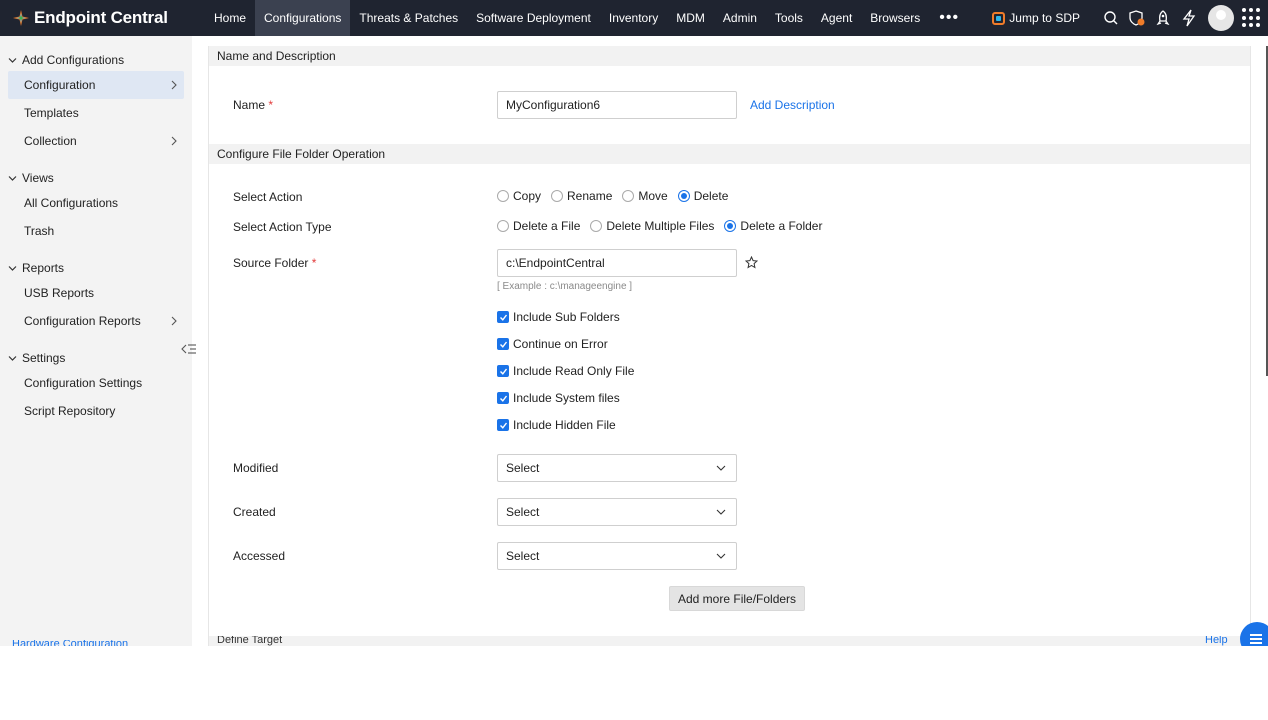 The height and width of the screenshot is (720, 1268). Describe the element at coordinates (633, 18) in the screenshot. I see `nav-inventory: Inventory` at that location.